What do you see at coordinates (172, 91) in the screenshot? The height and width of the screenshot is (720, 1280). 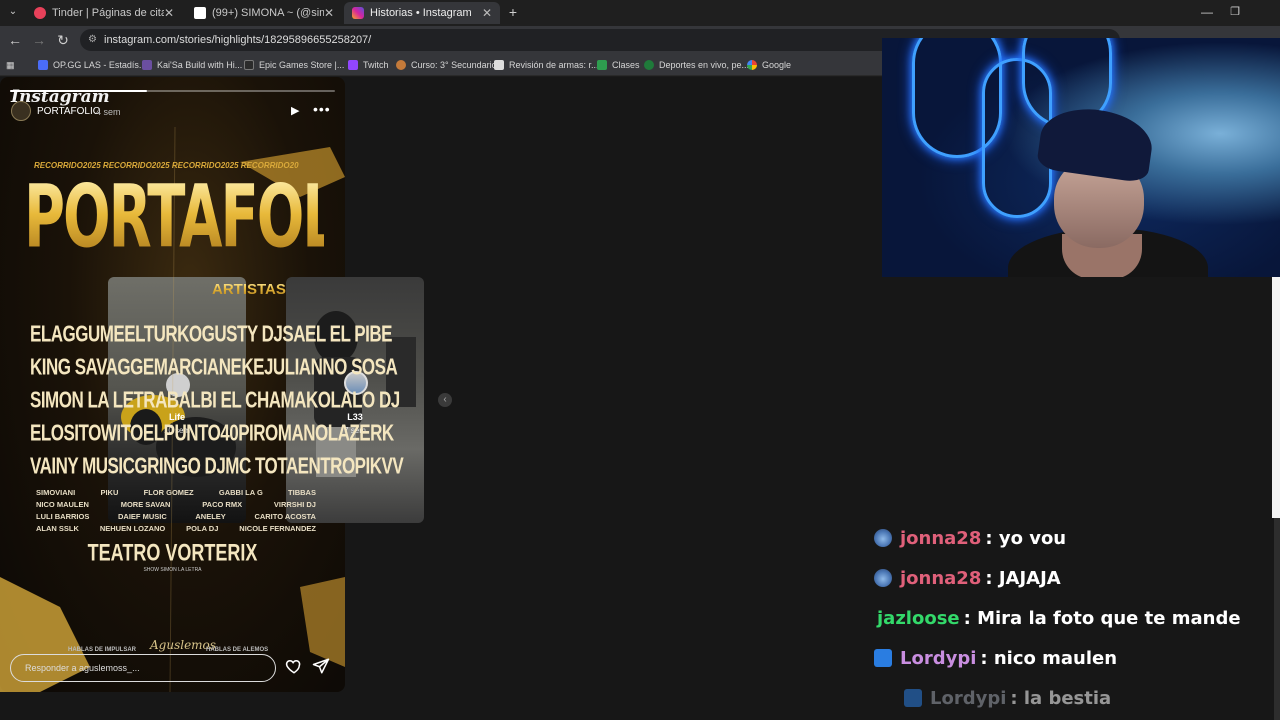 I see `story-progress-bar` at bounding box center [172, 91].